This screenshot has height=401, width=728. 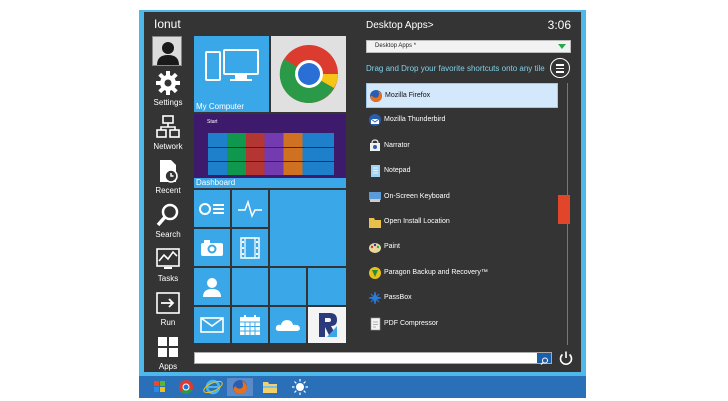 I want to click on cloud-icon, so click(x=287, y=325).